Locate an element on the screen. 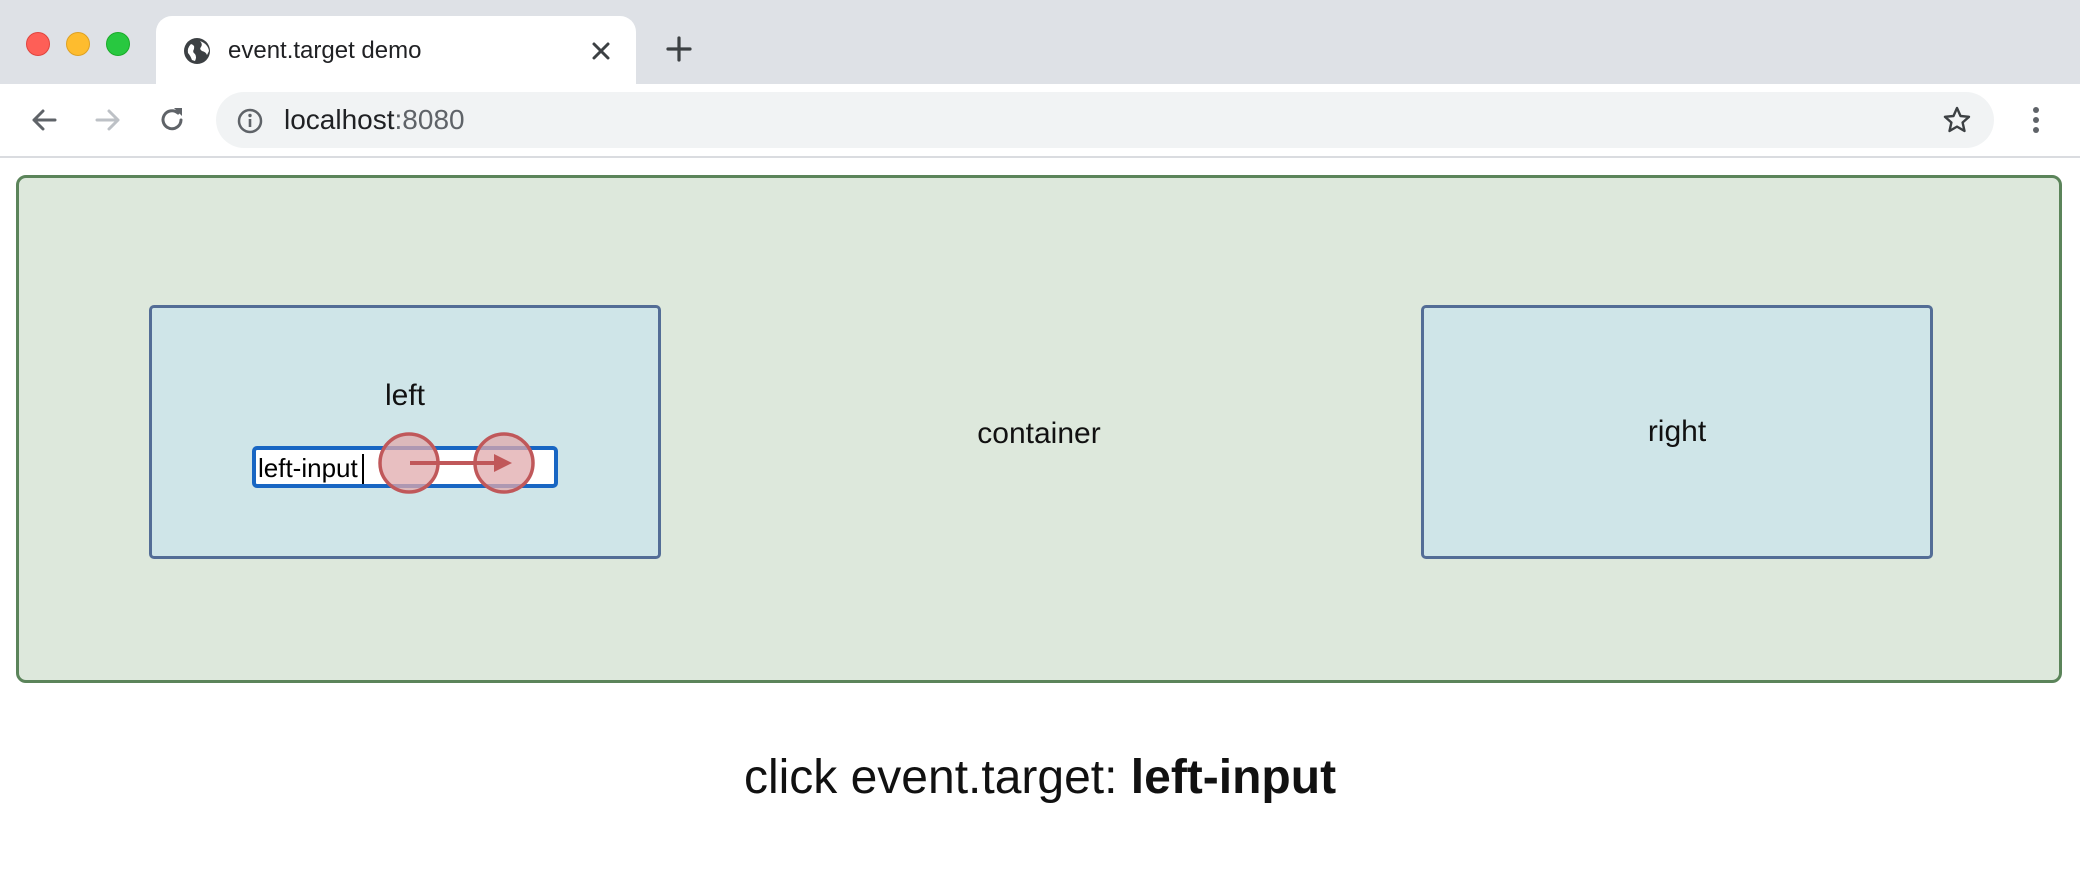  status-text: click event.target: left-input is located at coordinates (1040, 778).